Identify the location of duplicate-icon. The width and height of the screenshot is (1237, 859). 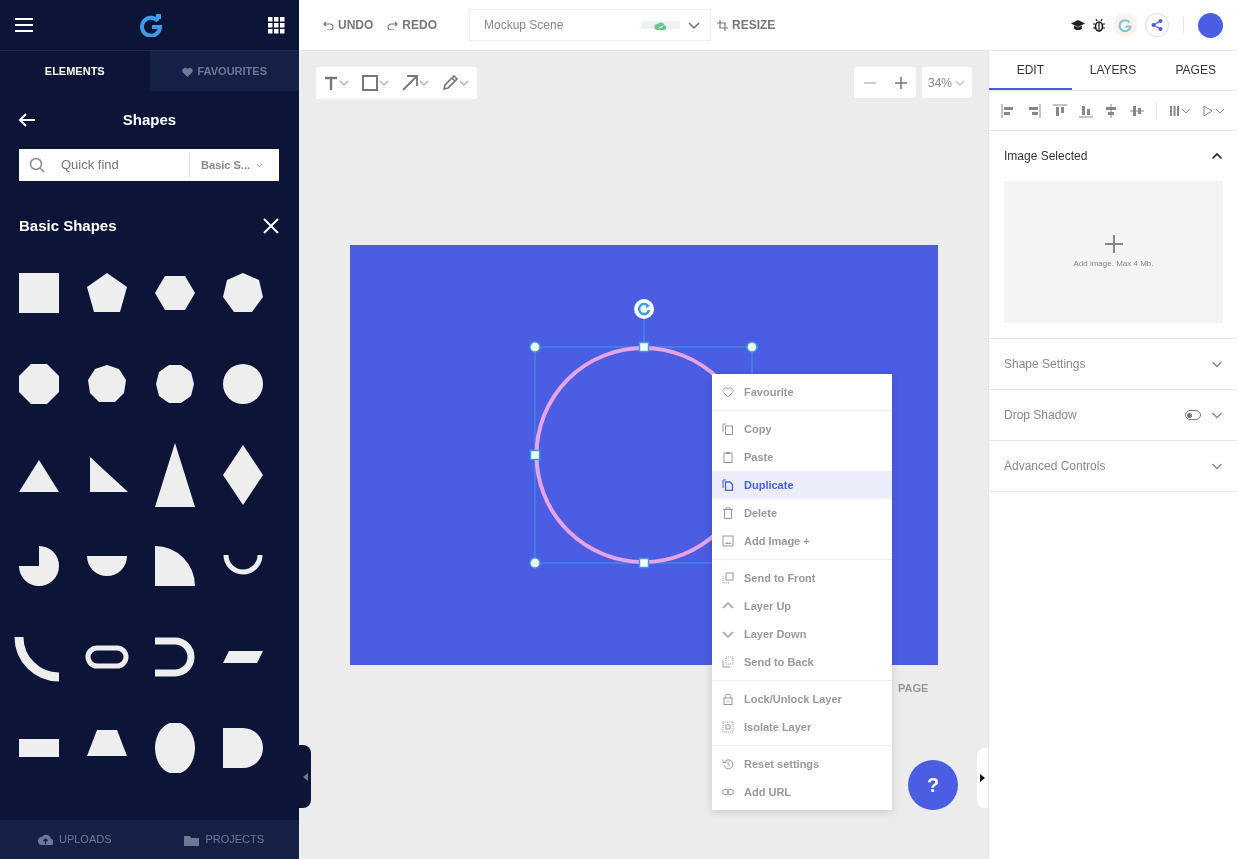
(728, 485).